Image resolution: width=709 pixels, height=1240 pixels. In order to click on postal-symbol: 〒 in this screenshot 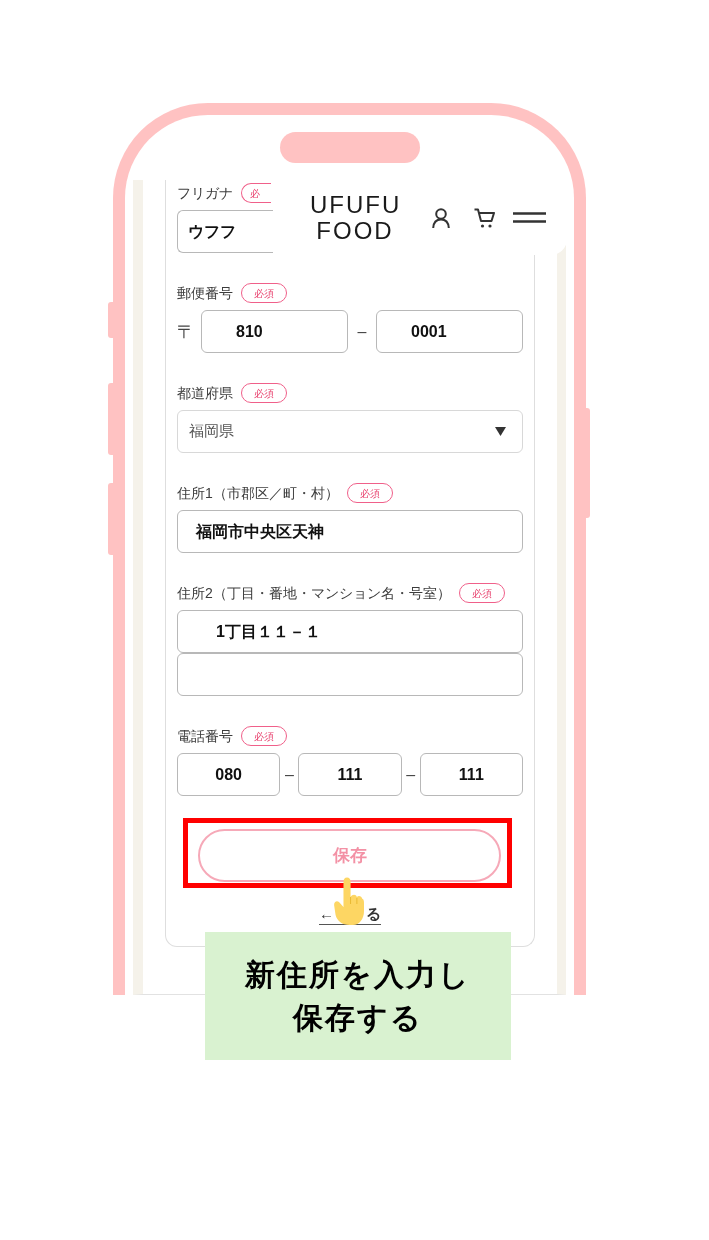, I will do `click(185, 331)`.